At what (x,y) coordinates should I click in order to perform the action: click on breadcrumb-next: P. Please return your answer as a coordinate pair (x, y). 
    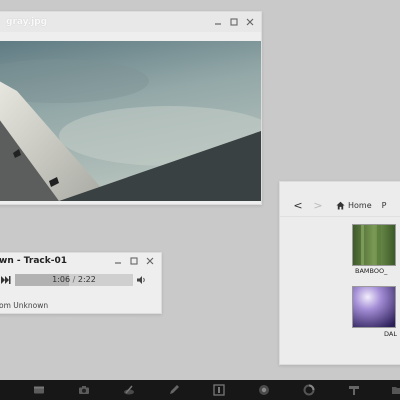
    Looking at the image, I should click on (384, 205).